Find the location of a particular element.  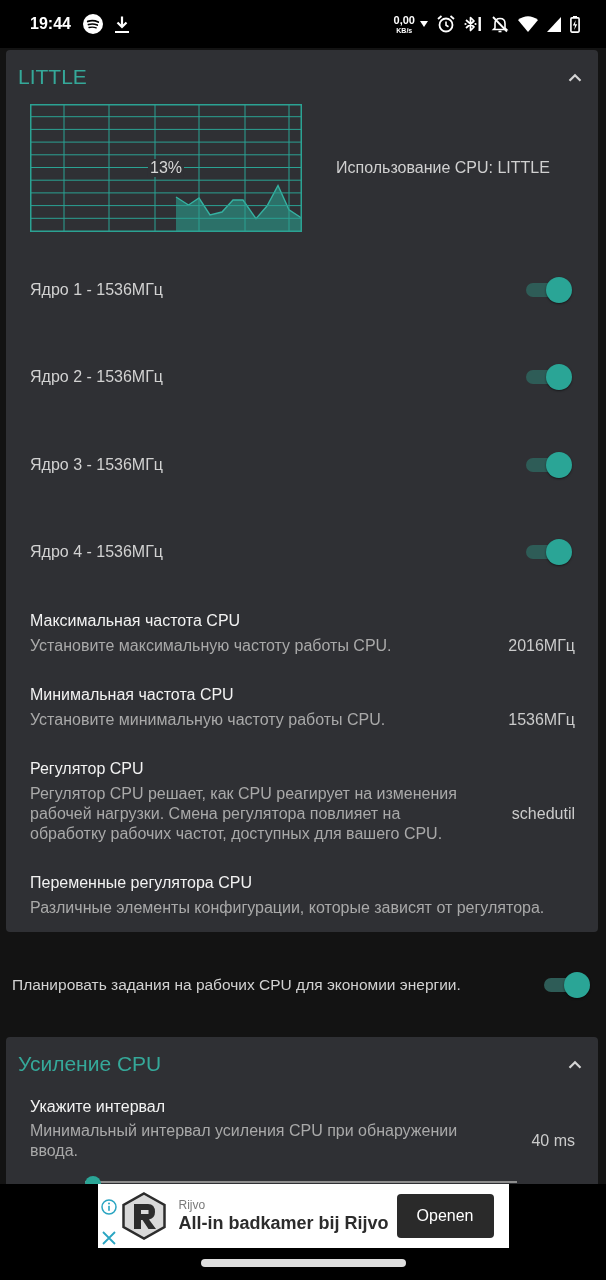

setting-title: Максимальная частота CPU is located at coordinates (136, 621).